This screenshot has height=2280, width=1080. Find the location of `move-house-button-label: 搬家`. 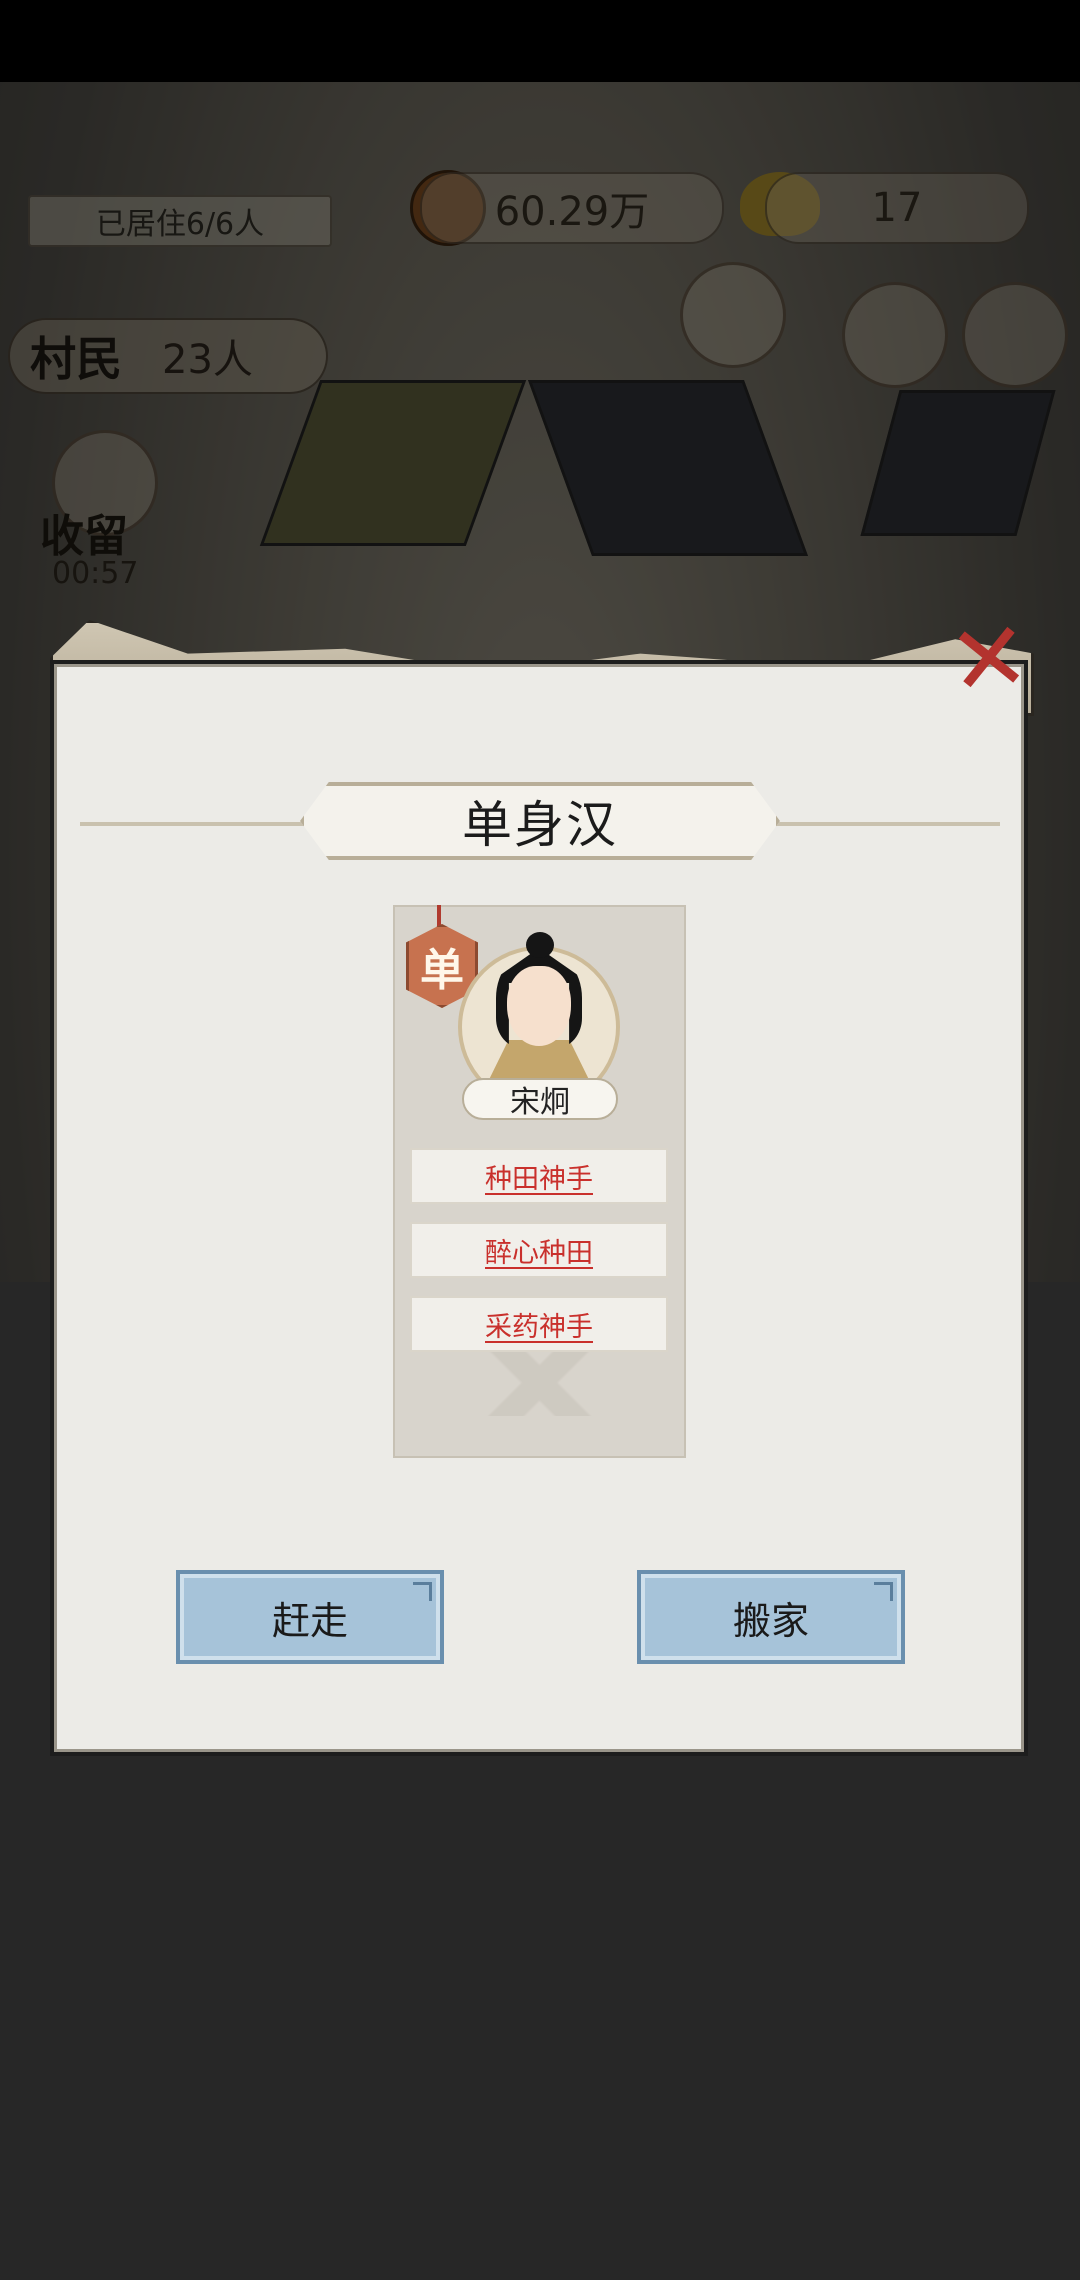

move-house-button-label: 搬家 is located at coordinates (770, 1620).